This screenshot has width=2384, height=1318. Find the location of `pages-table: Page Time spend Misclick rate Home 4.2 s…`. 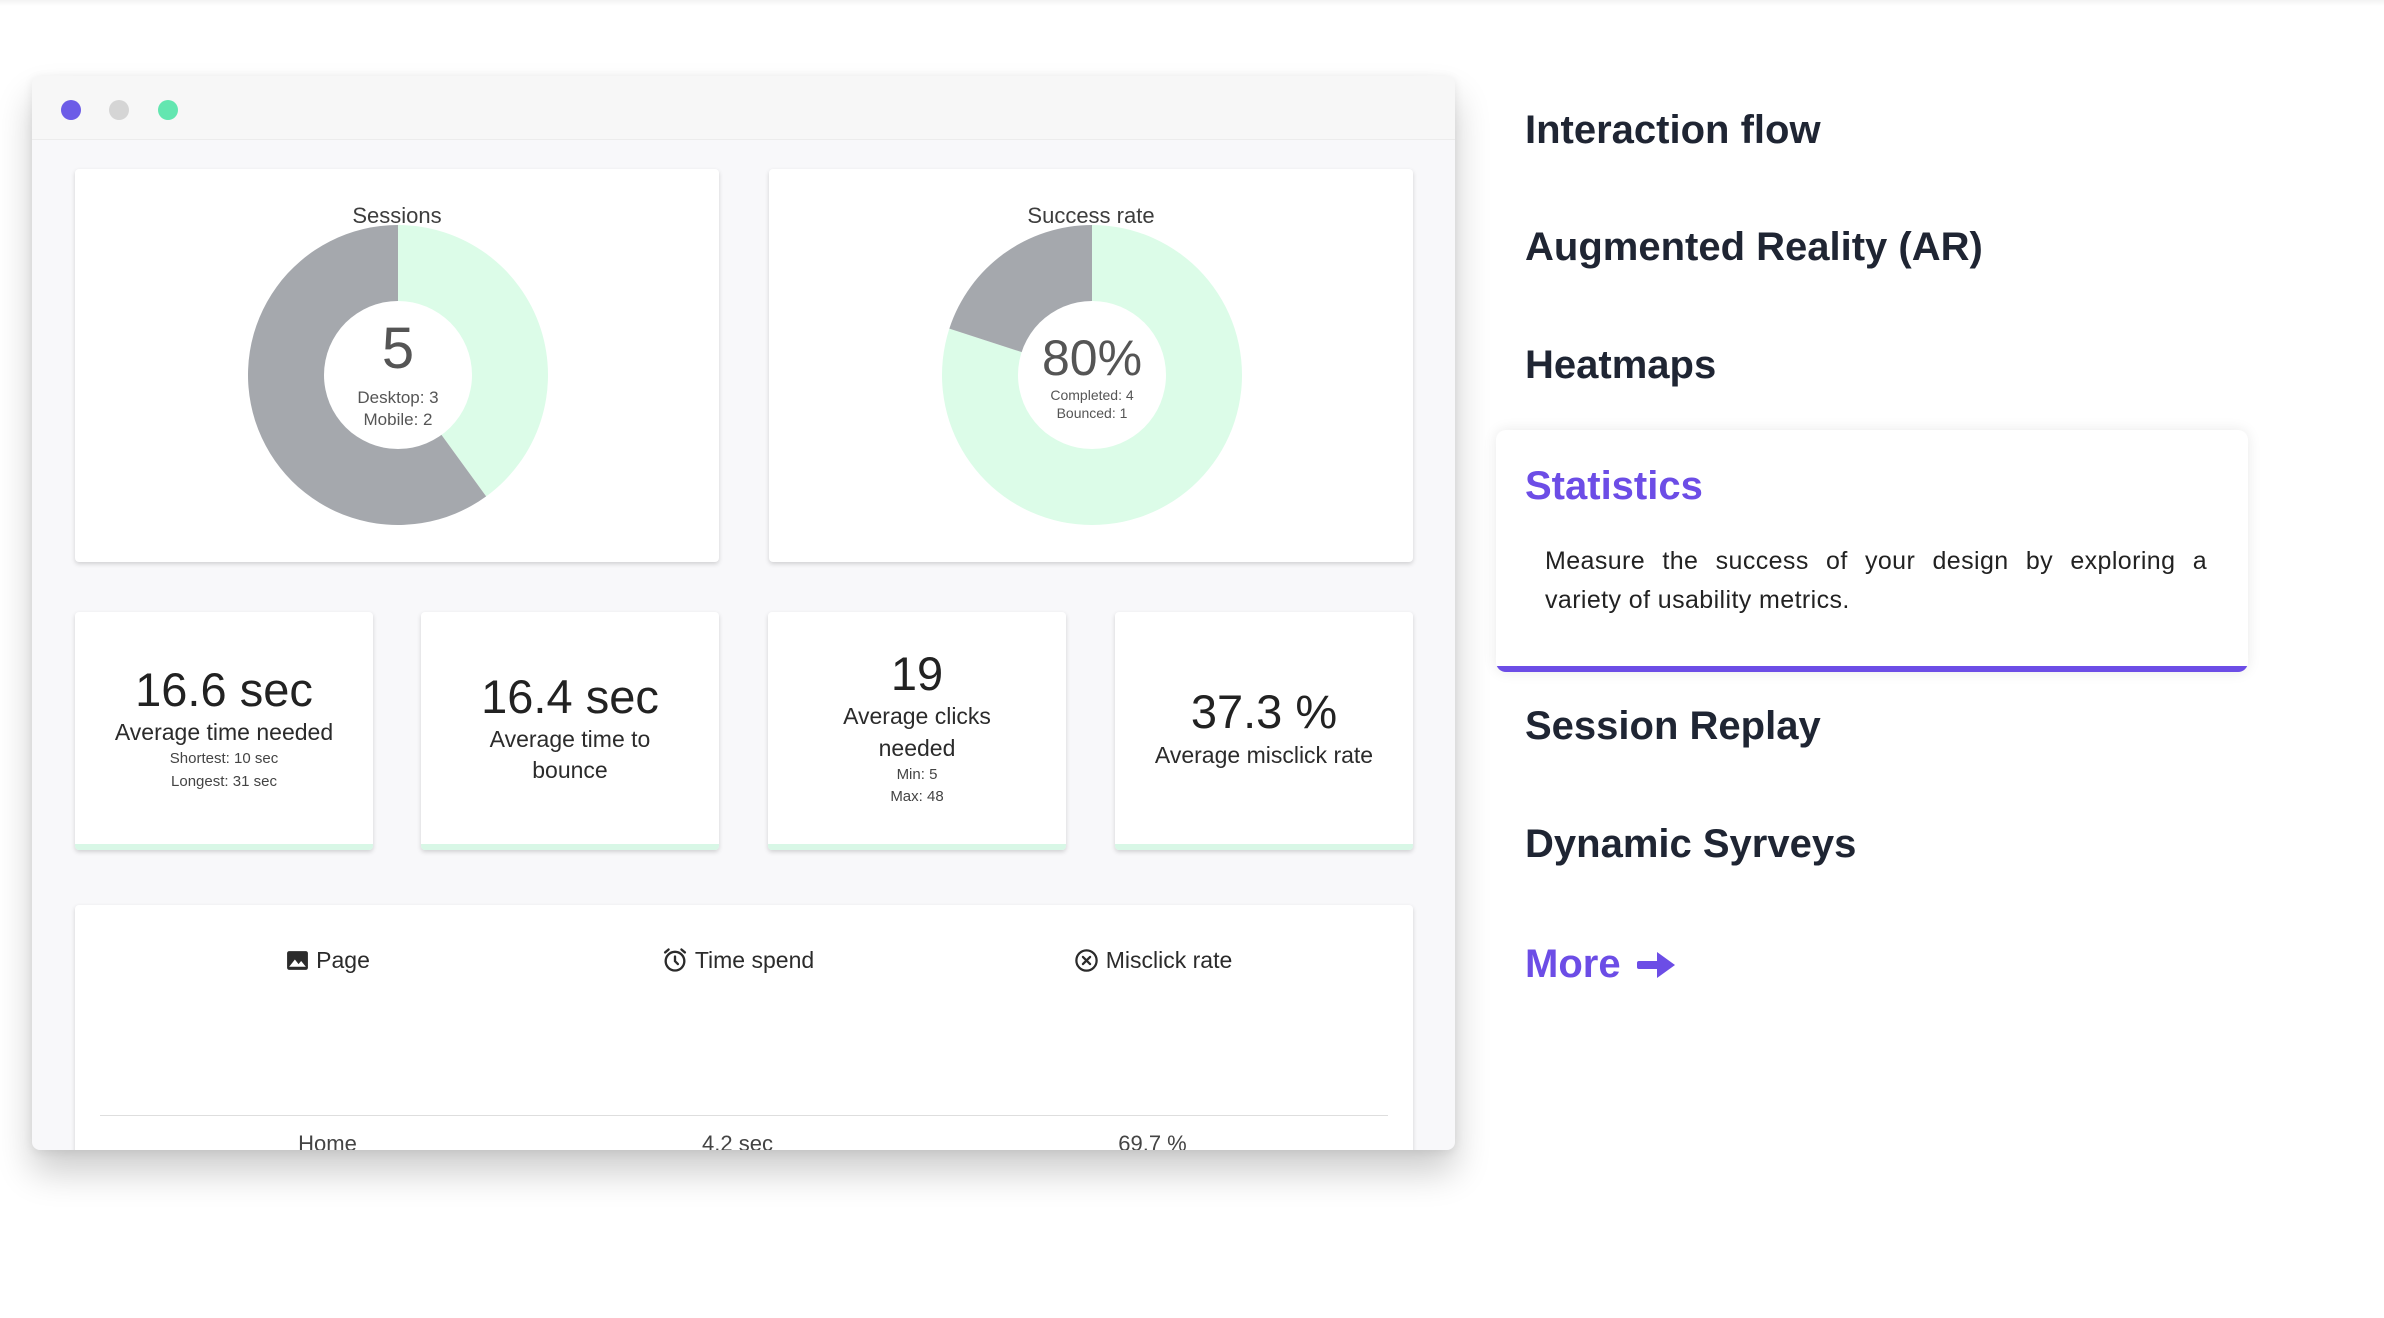

pages-table: Page Time spend Misclick rate Home 4.2 s… is located at coordinates (744, 1027).